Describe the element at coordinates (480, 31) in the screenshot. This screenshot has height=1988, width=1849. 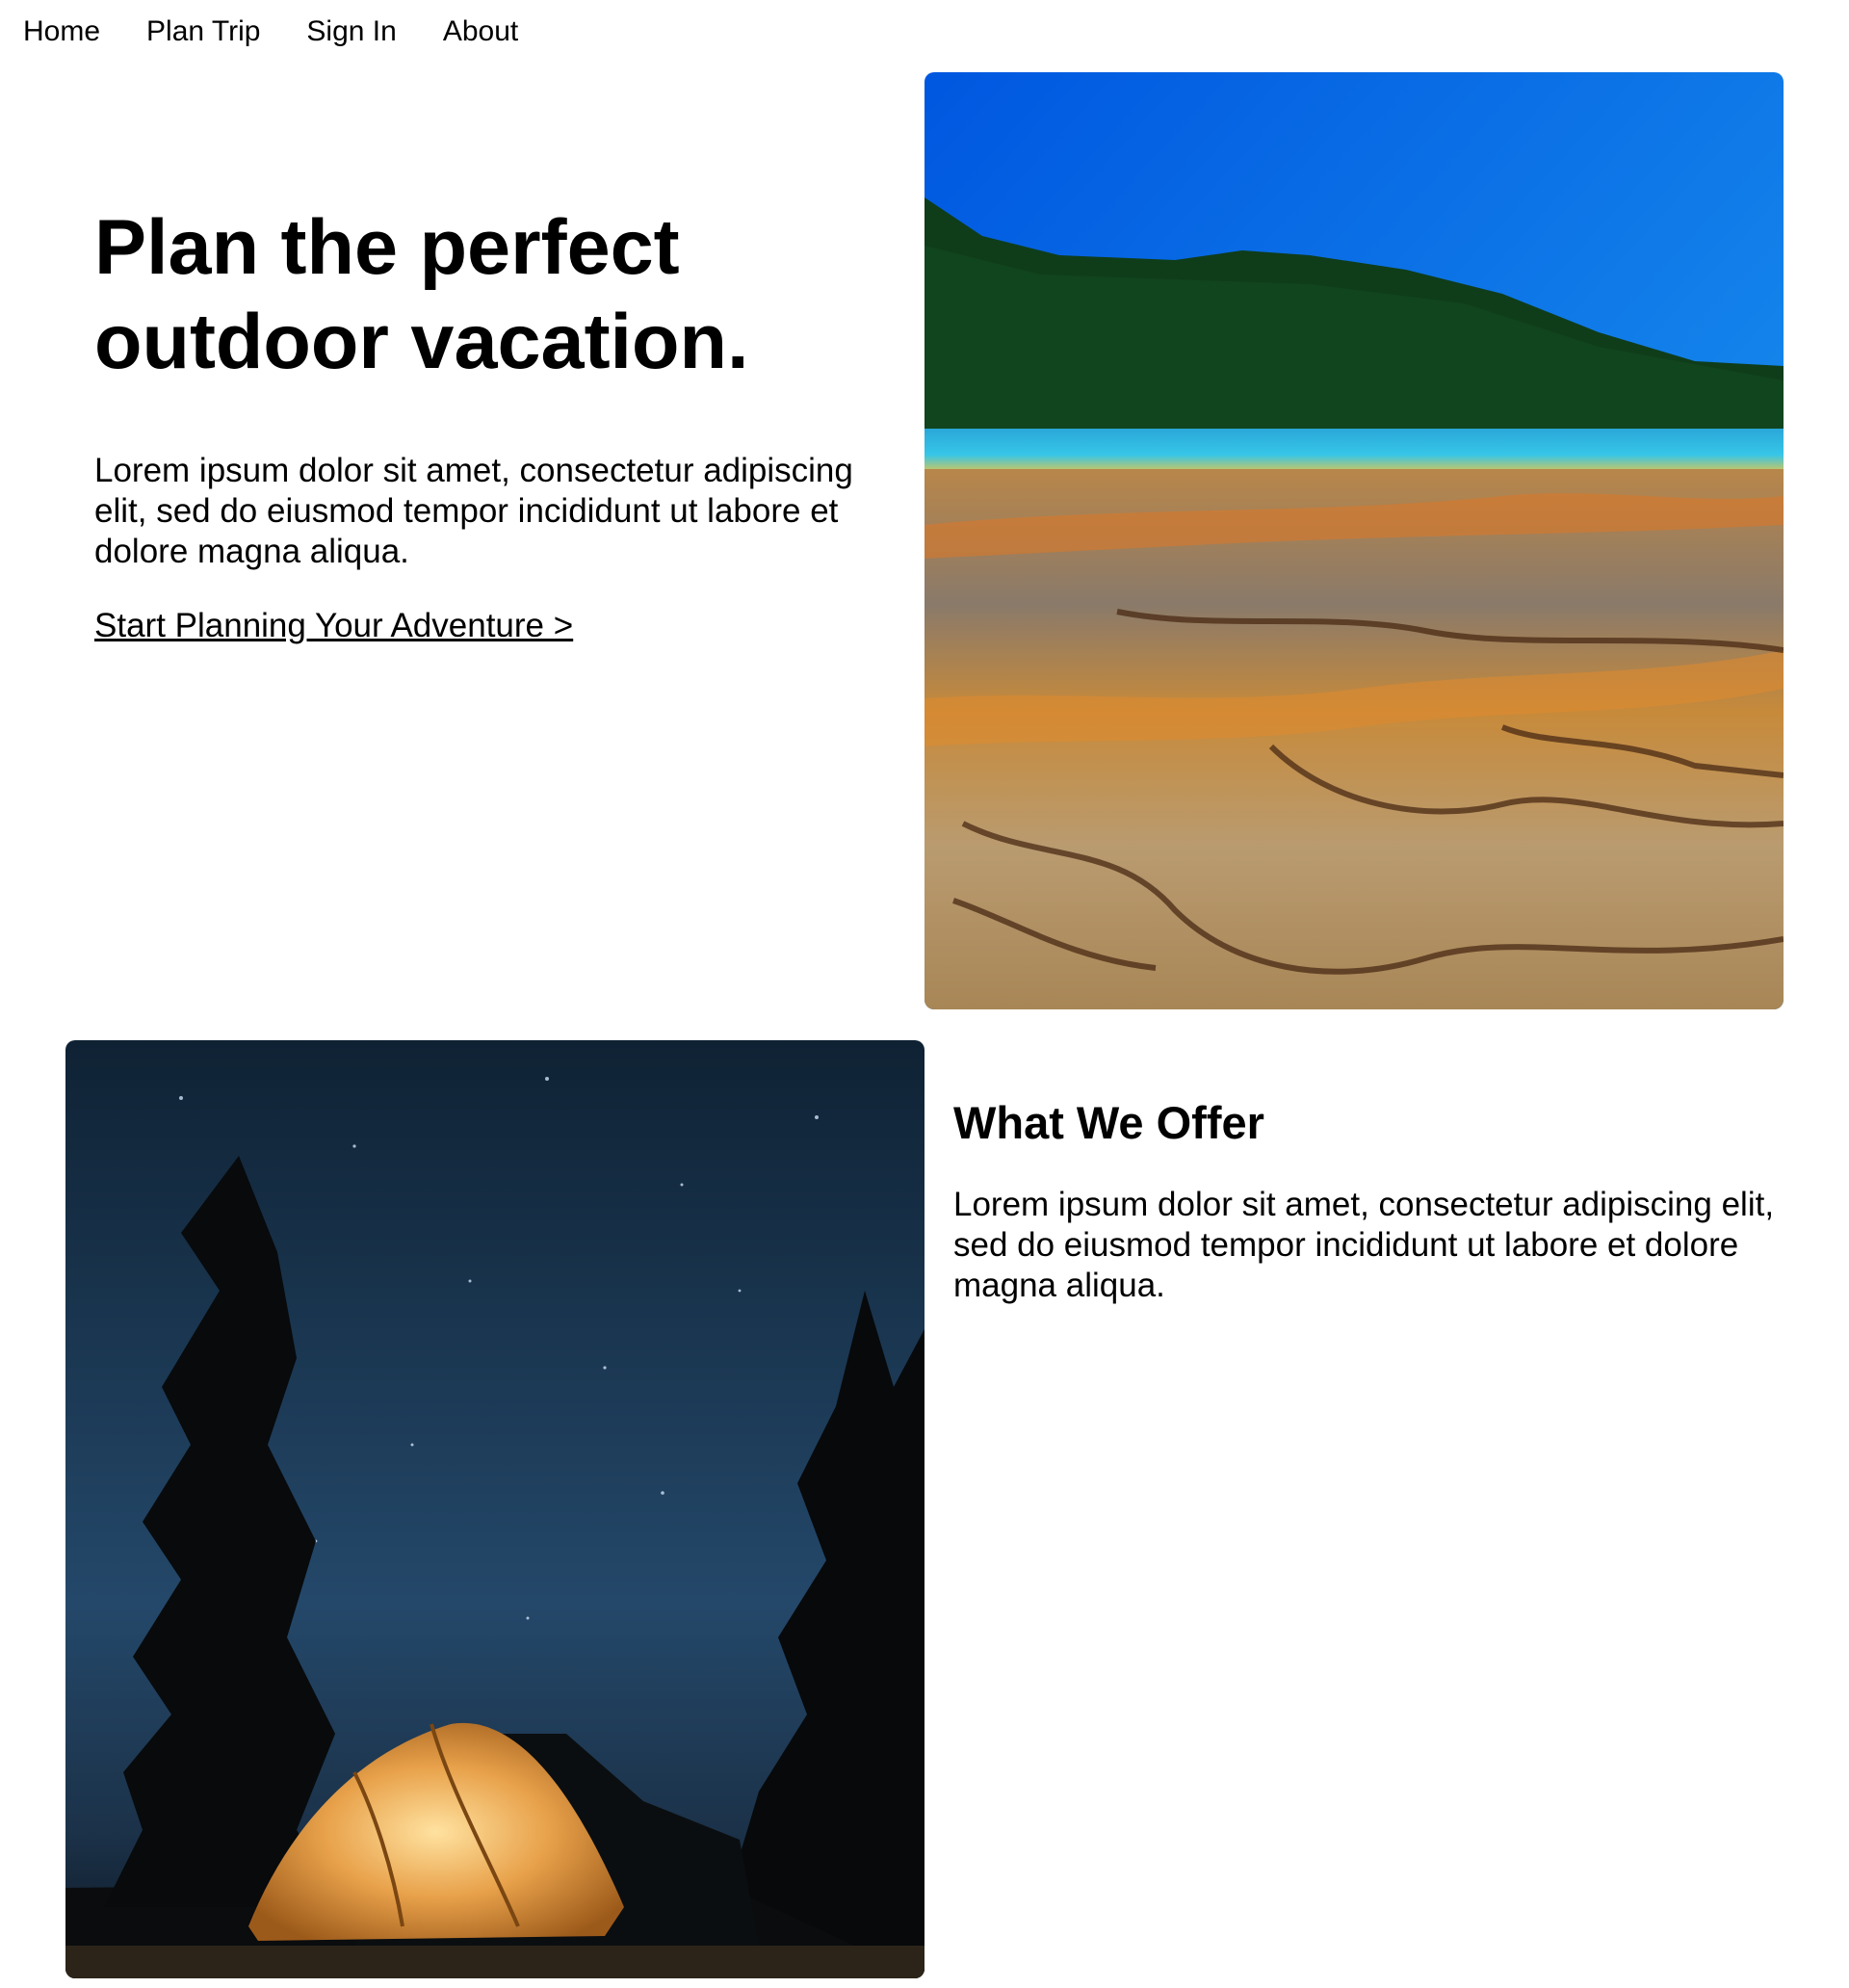
I see `nav-about-link: About` at that location.